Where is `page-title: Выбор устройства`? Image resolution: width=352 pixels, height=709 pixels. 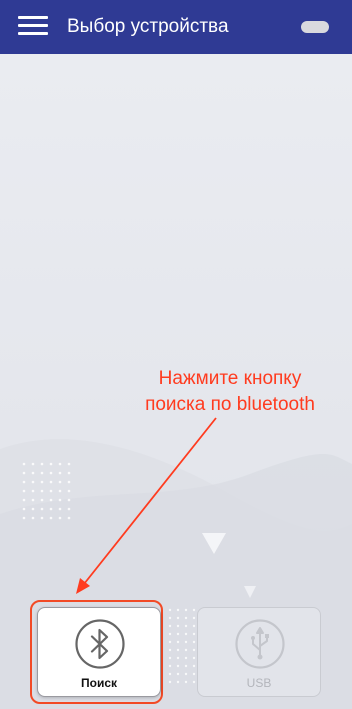
page-title: Выбор устройства is located at coordinates (148, 26).